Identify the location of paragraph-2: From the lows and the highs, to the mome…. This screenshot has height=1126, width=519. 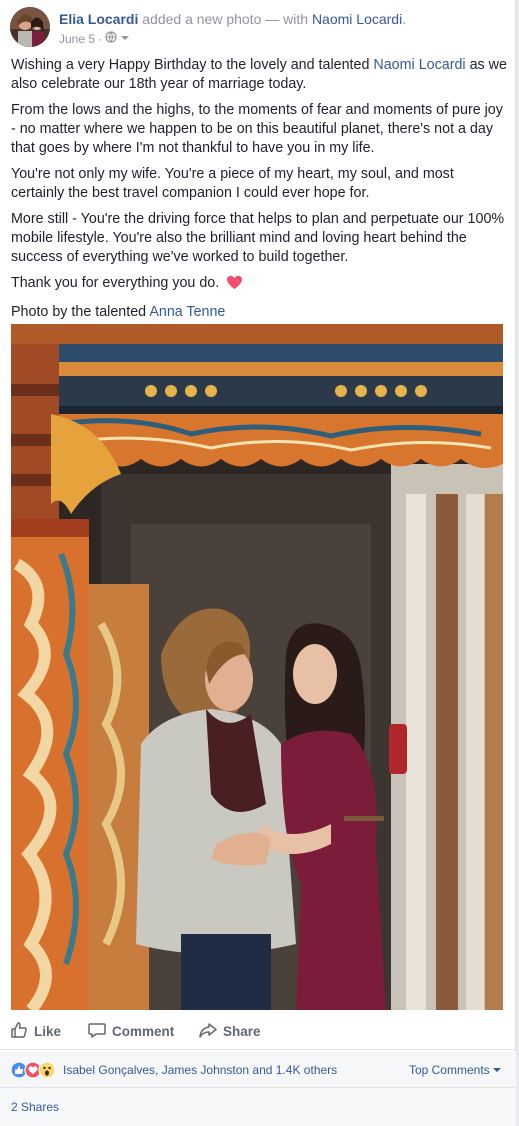
(257, 129).